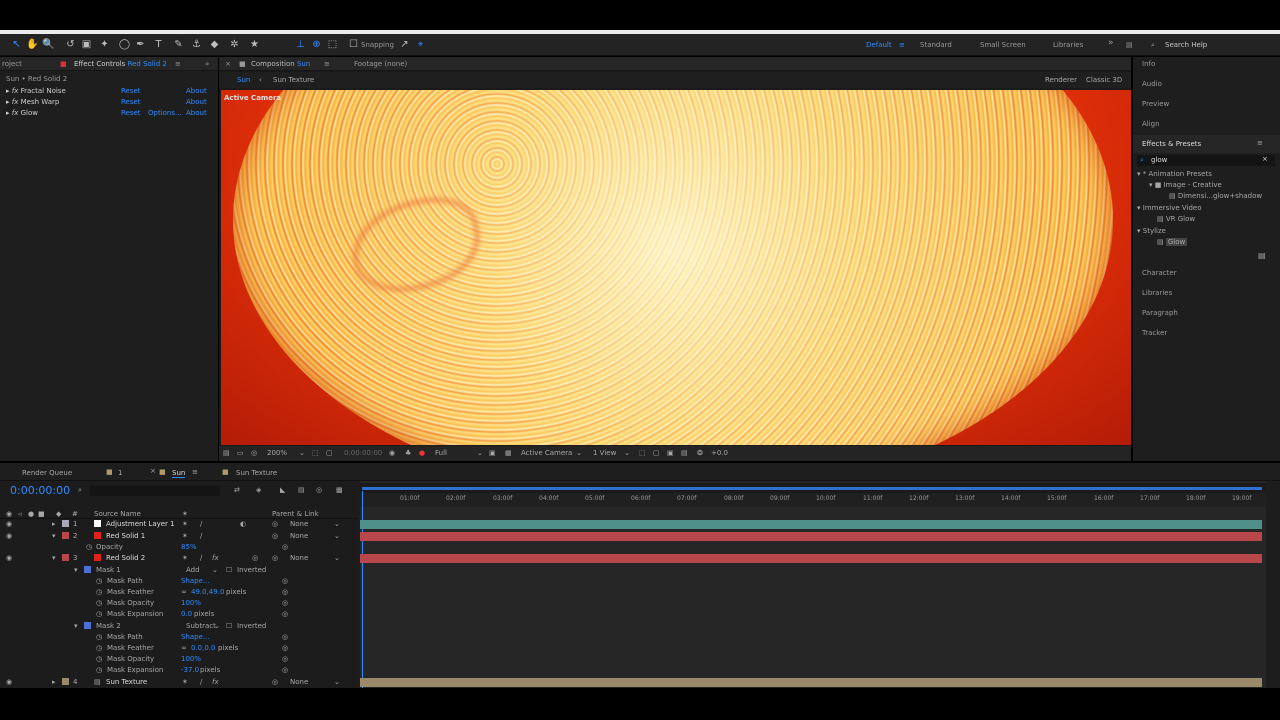  What do you see at coordinates (684, 453) in the screenshot?
I see `flowchart-icon: ▤` at bounding box center [684, 453].